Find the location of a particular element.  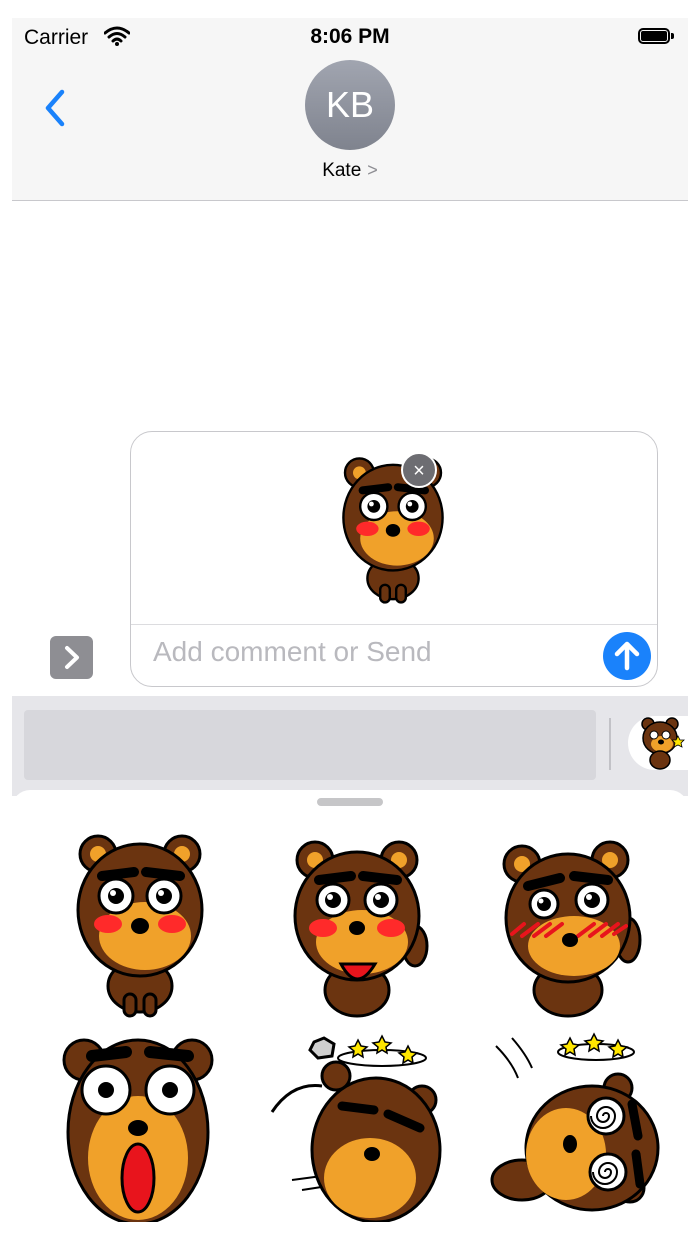

chevron-left-icon is located at coordinates (55, 108).